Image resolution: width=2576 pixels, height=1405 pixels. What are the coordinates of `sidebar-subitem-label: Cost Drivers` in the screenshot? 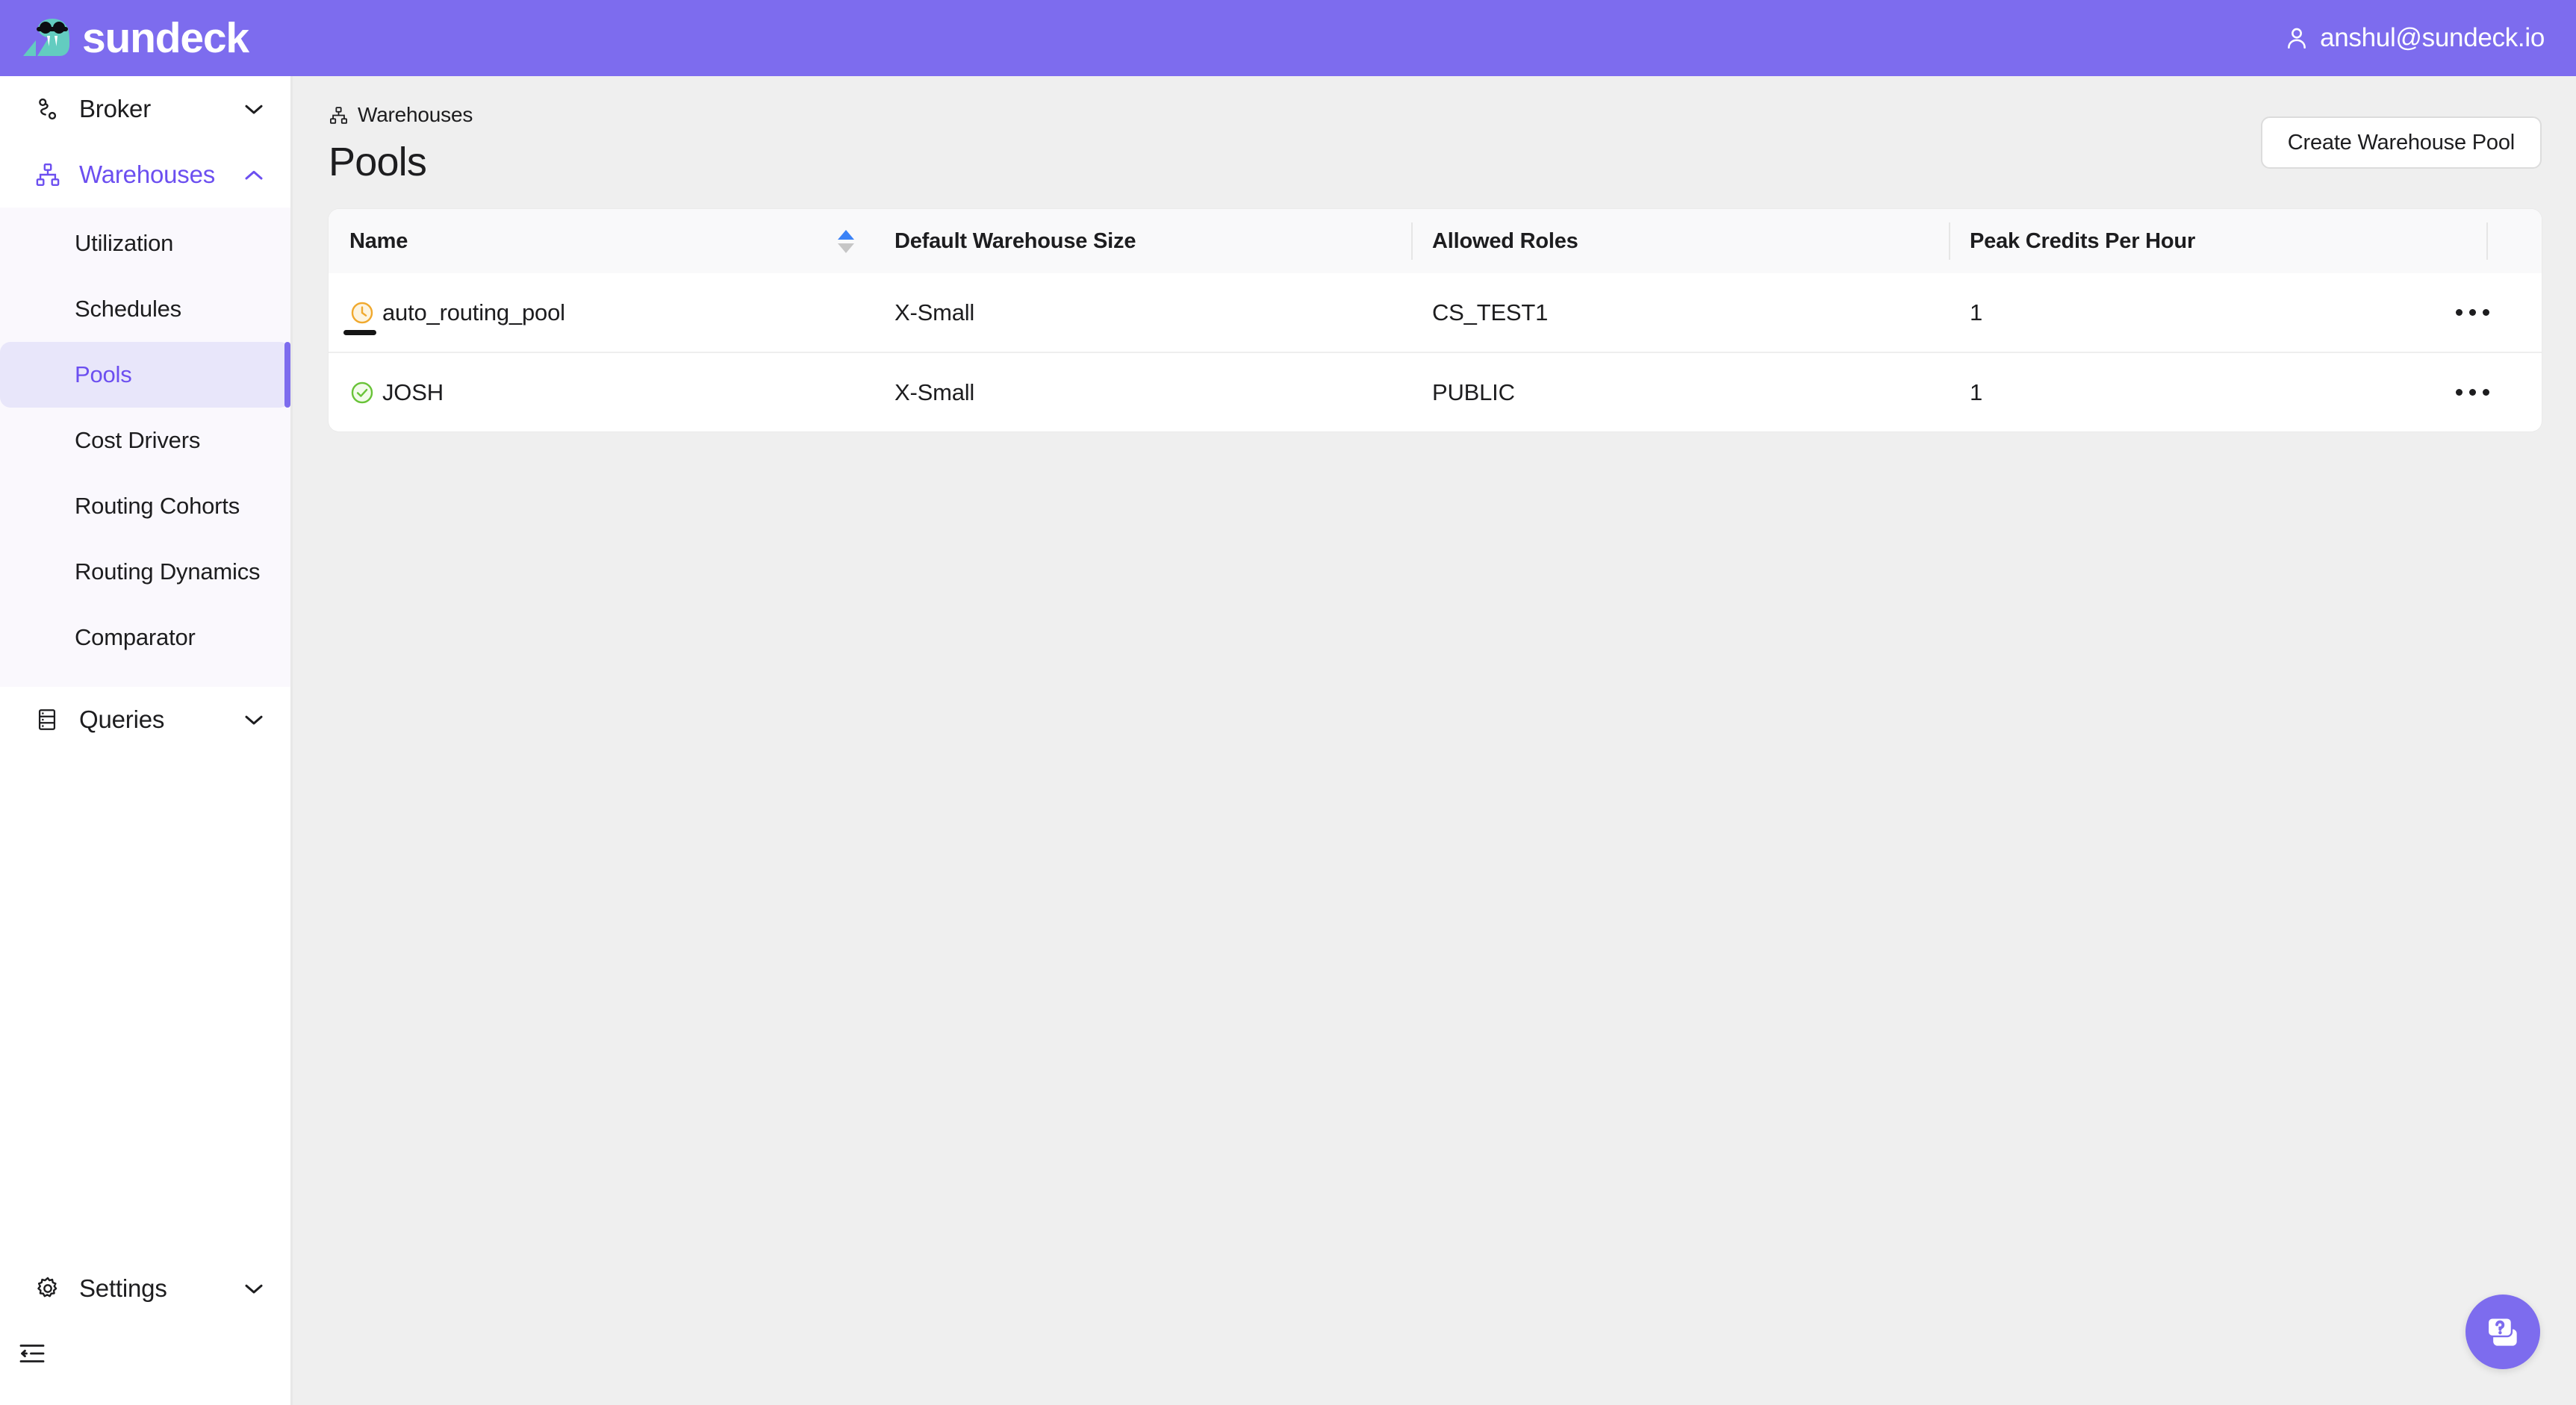 It's located at (138, 440).